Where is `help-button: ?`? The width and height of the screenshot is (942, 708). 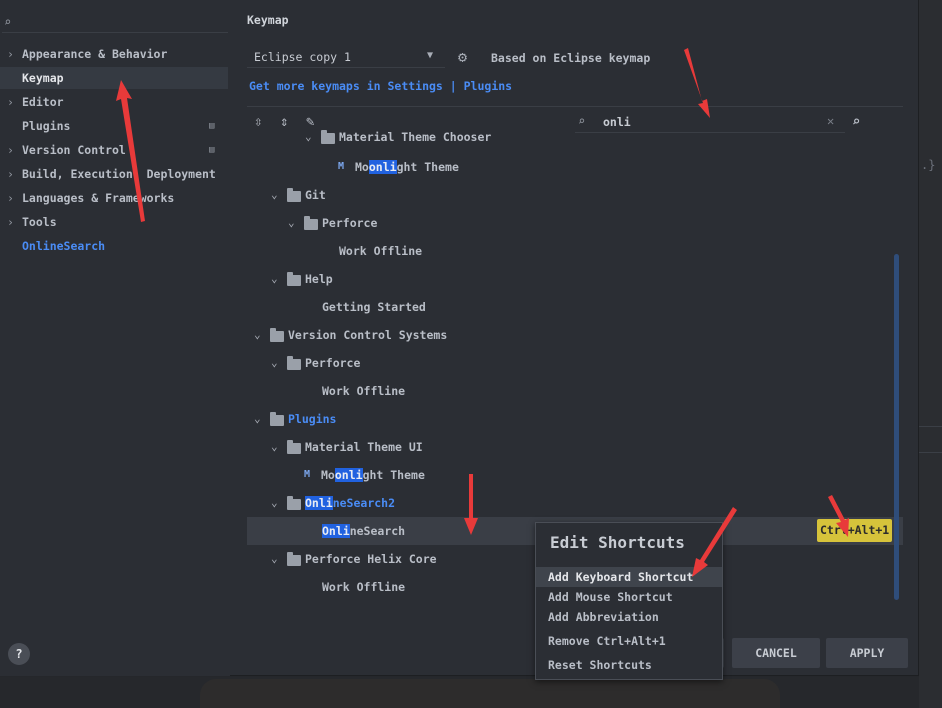
help-button: ? is located at coordinates (19, 654).